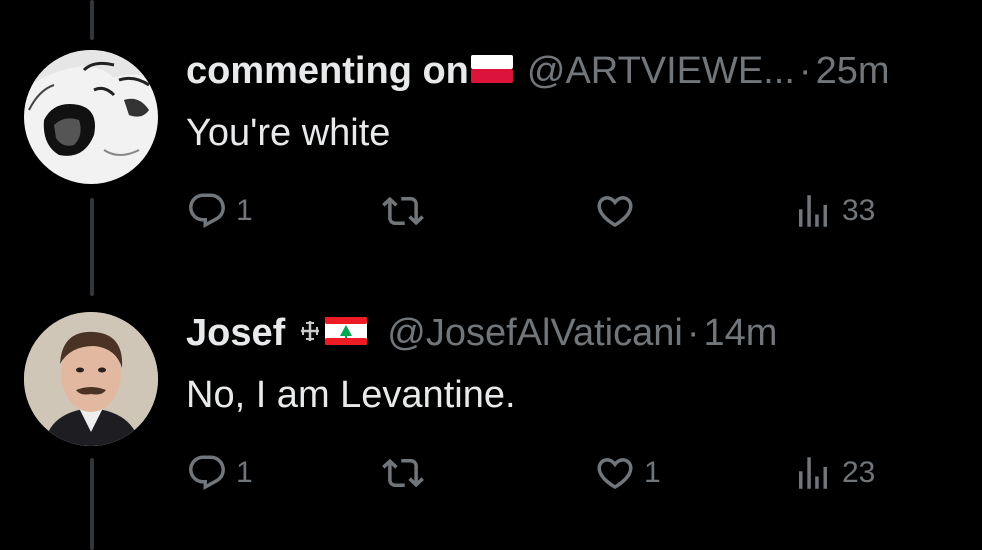 The height and width of the screenshot is (550, 982). What do you see at coordinates (346, 333) in the screenshot?
I see `lebanon-flag-icon` at bounding box center [346, 333].